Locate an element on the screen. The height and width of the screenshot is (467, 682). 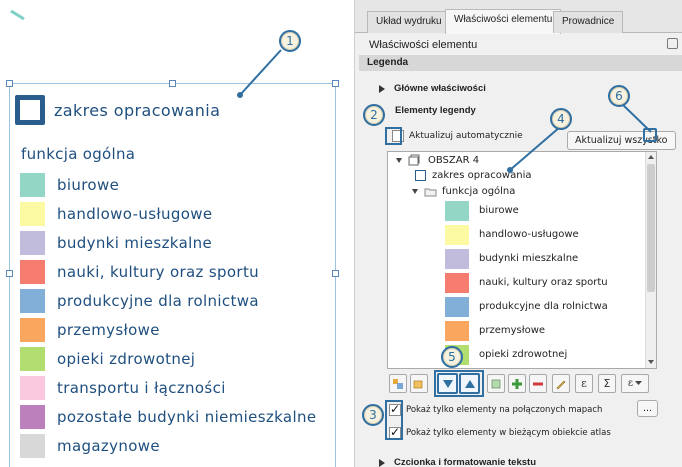
add-item-button is located at coordinates (517, 383).